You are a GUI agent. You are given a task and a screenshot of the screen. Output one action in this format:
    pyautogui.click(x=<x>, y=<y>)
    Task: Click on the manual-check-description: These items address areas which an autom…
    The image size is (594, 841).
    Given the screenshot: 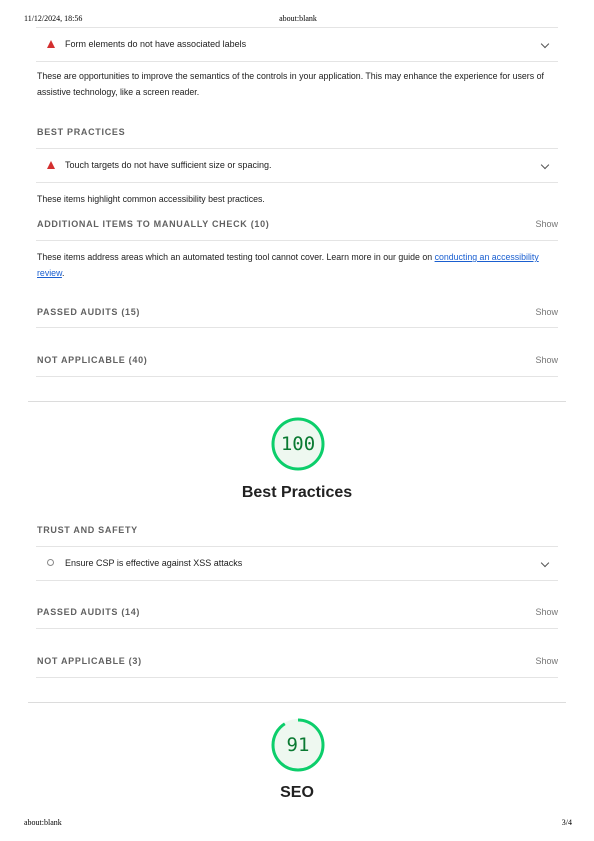 What is the action you would take?
    pyautogui.click(x=298, y=265)
    